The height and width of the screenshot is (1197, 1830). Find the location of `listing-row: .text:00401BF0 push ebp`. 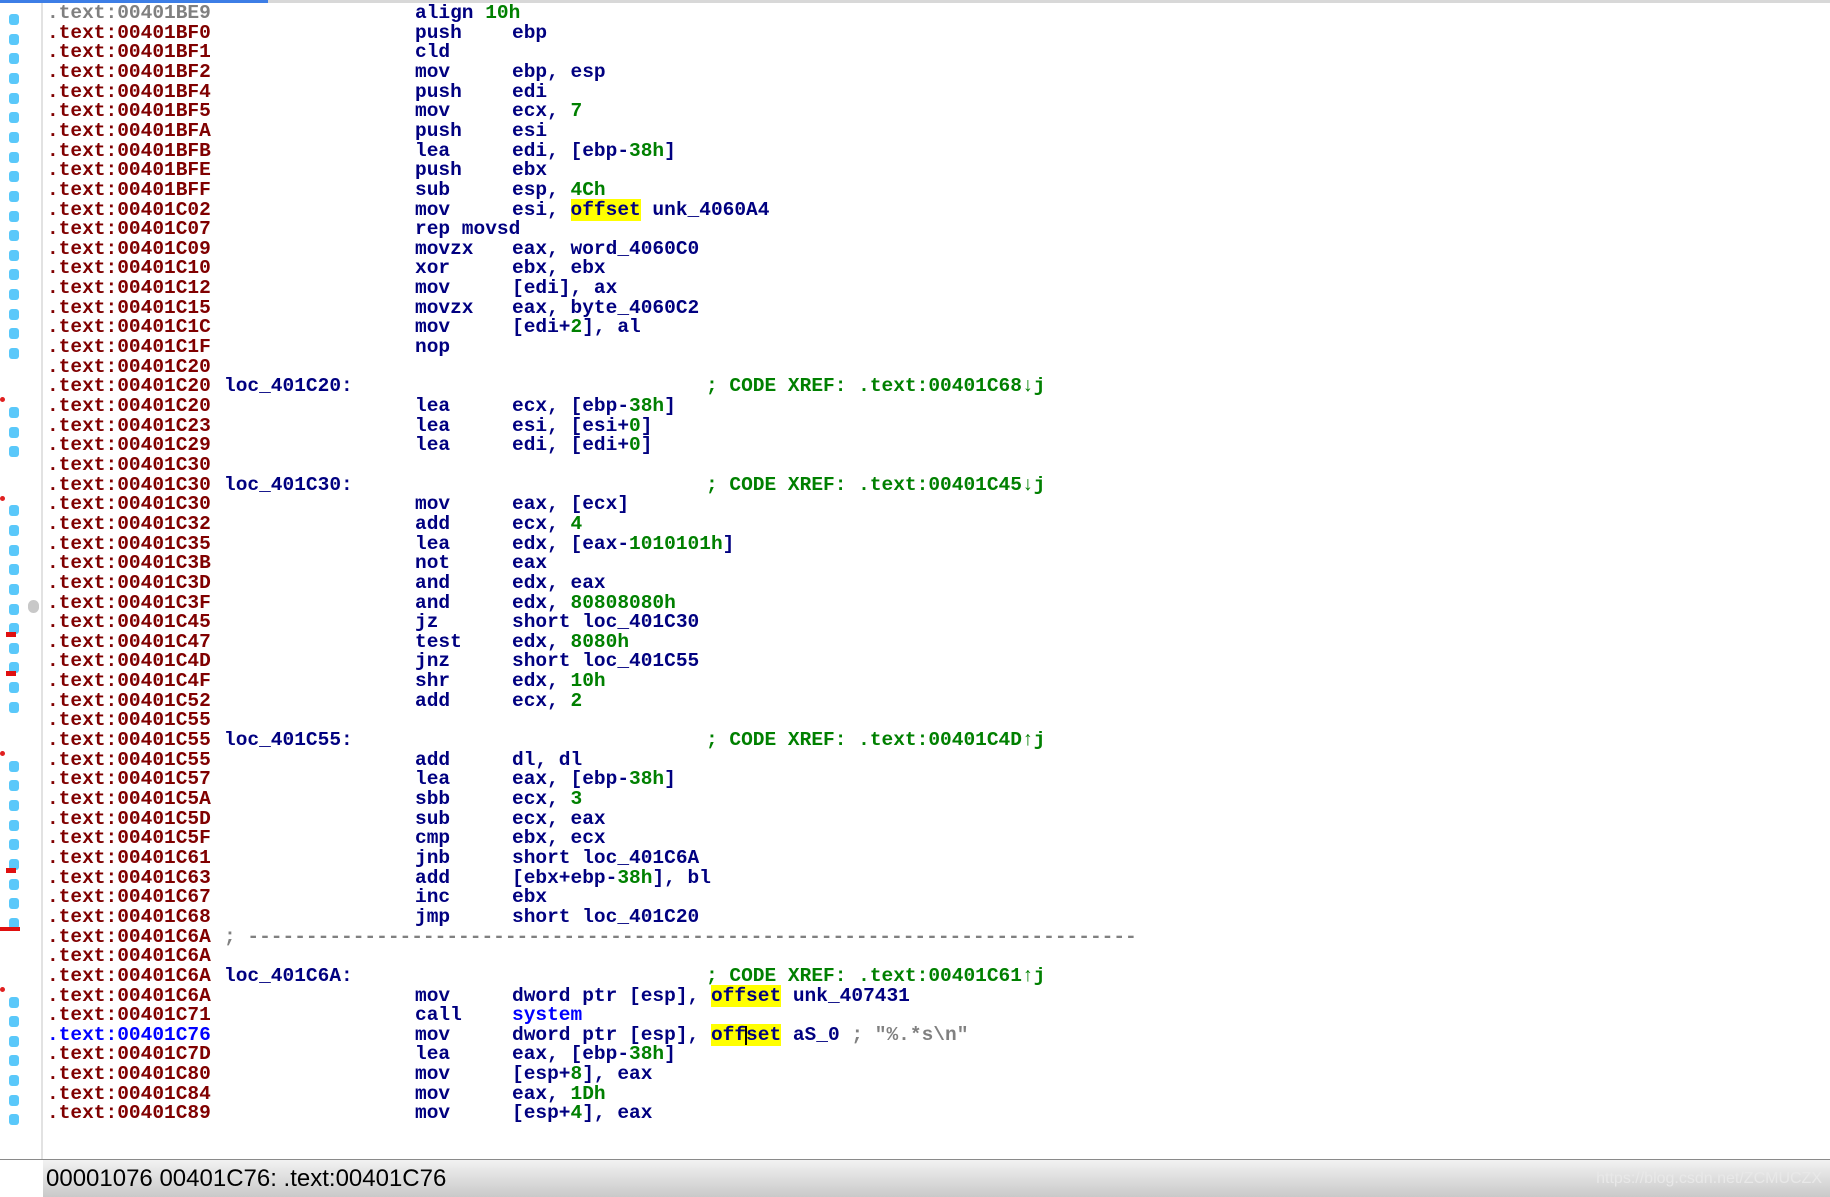

listing-row: .text:00401BF0 push ebp is located at coordinates (936, 33).